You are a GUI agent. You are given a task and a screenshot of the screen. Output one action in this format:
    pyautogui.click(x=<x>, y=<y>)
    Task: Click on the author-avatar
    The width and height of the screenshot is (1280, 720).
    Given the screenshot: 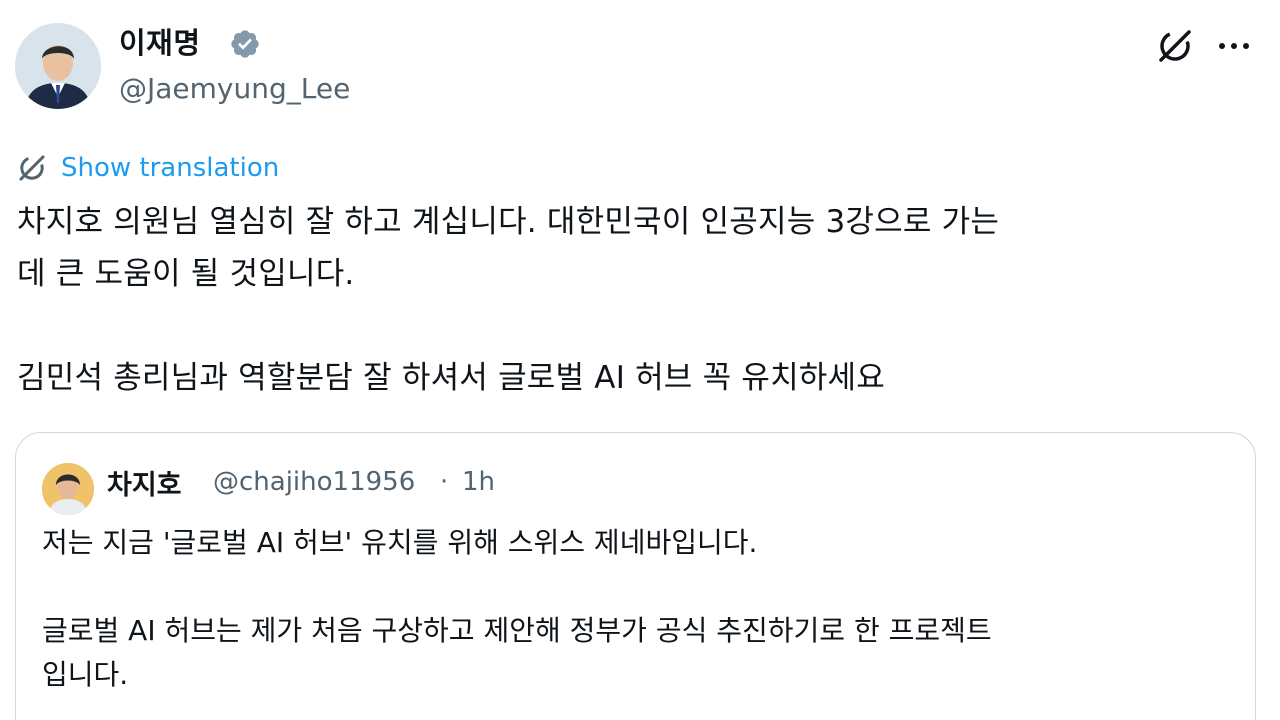 What is the action you would take?
    pyautogui.click(x=58, y=66)
    